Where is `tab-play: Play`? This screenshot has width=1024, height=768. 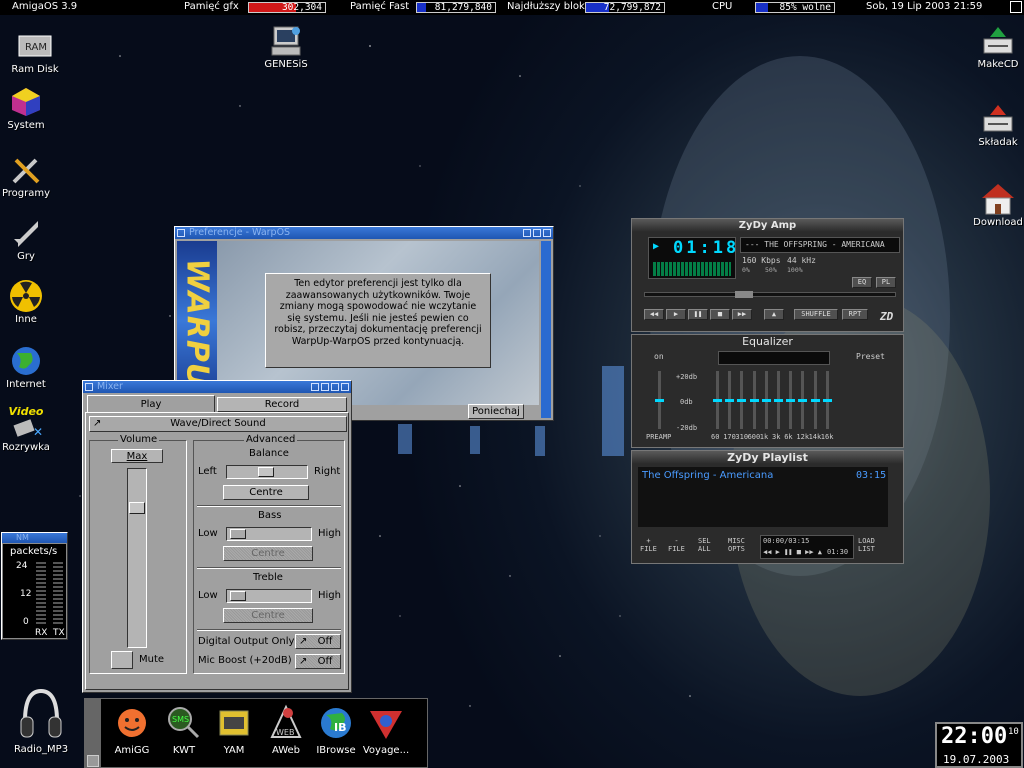 tab-play: Play is located at coordinates (151, 403).